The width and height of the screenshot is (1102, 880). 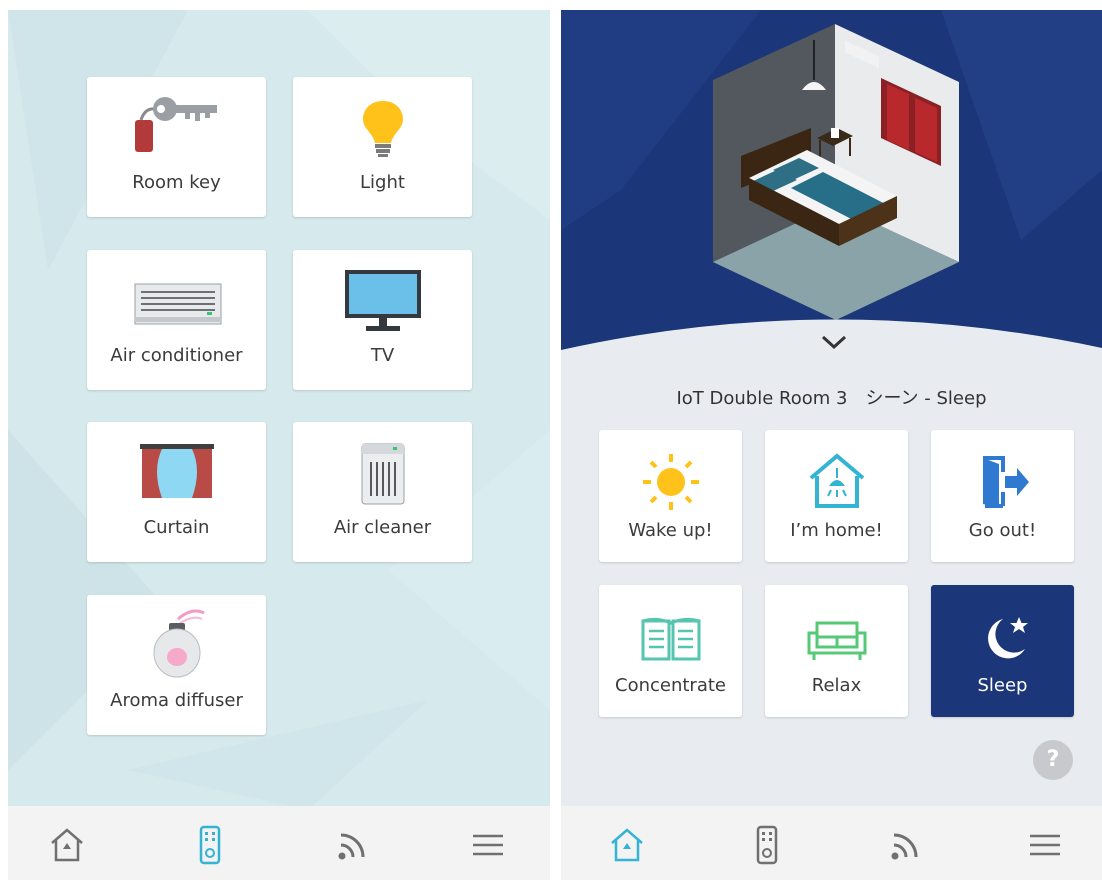 What do you see at coordinates (670, 640) in the screenshot?
I see `book-icon` at bounding box center [670, 640].